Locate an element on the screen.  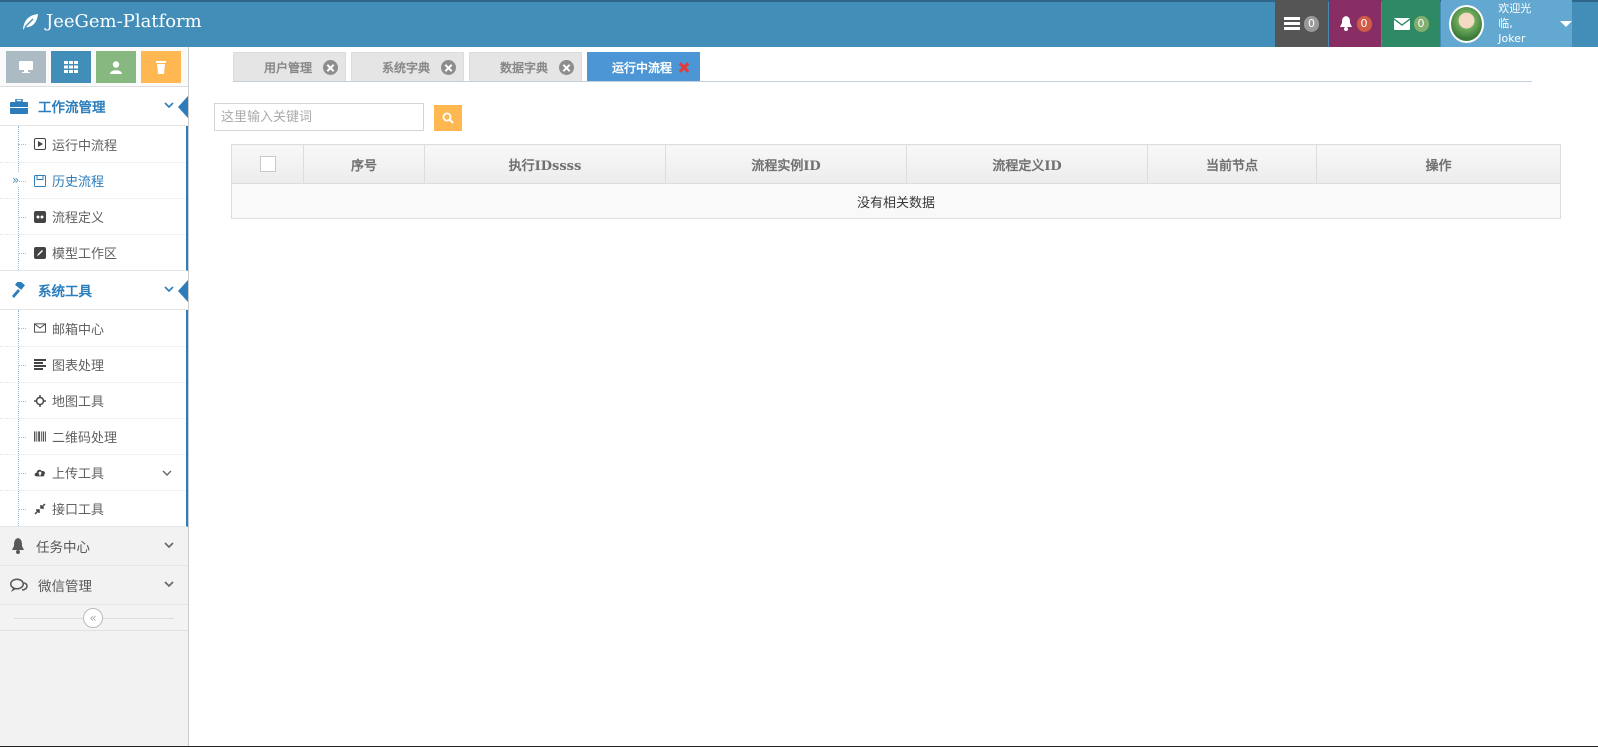
desktop-icon is located at coordinates (26, 67).